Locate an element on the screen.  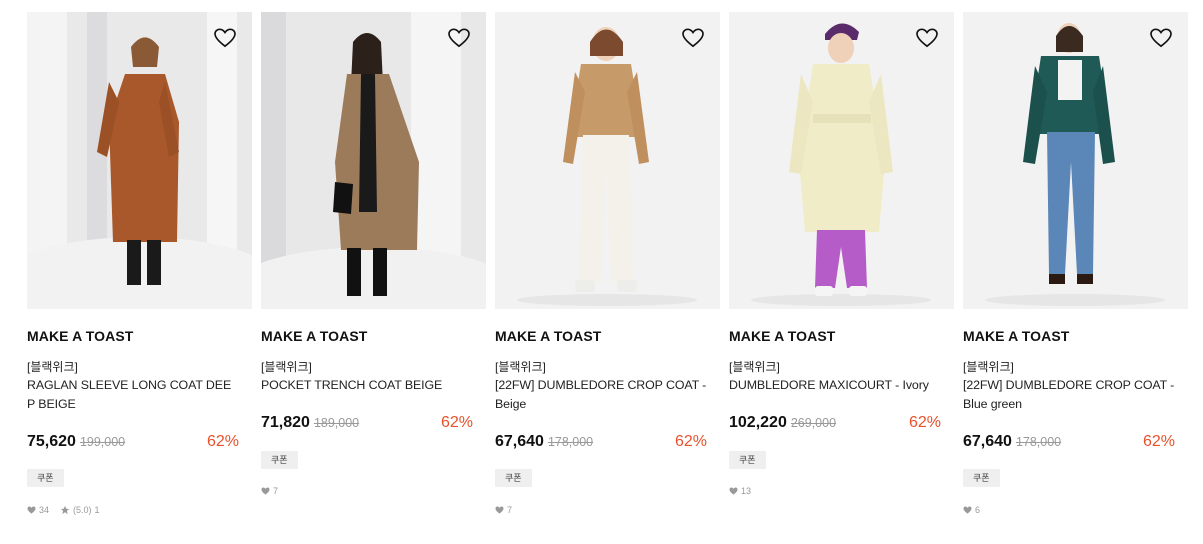
product-stats: 13 is located at coordinates (740, 491).